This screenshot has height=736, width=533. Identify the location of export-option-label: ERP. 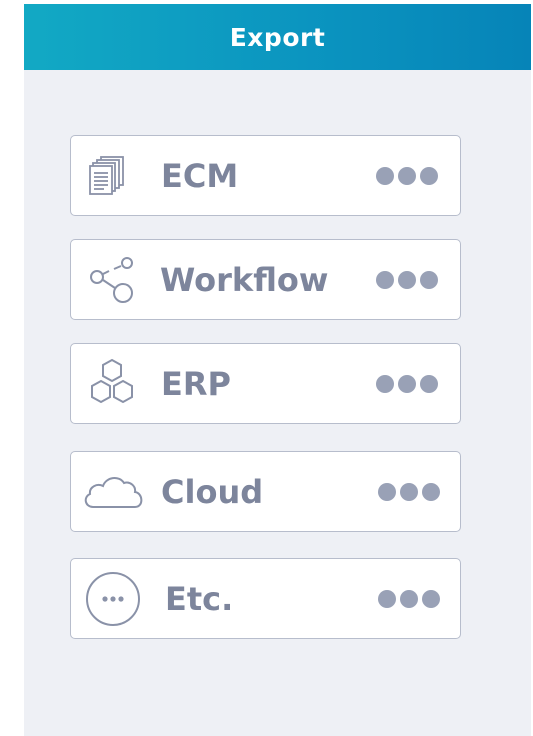
(196, 383).